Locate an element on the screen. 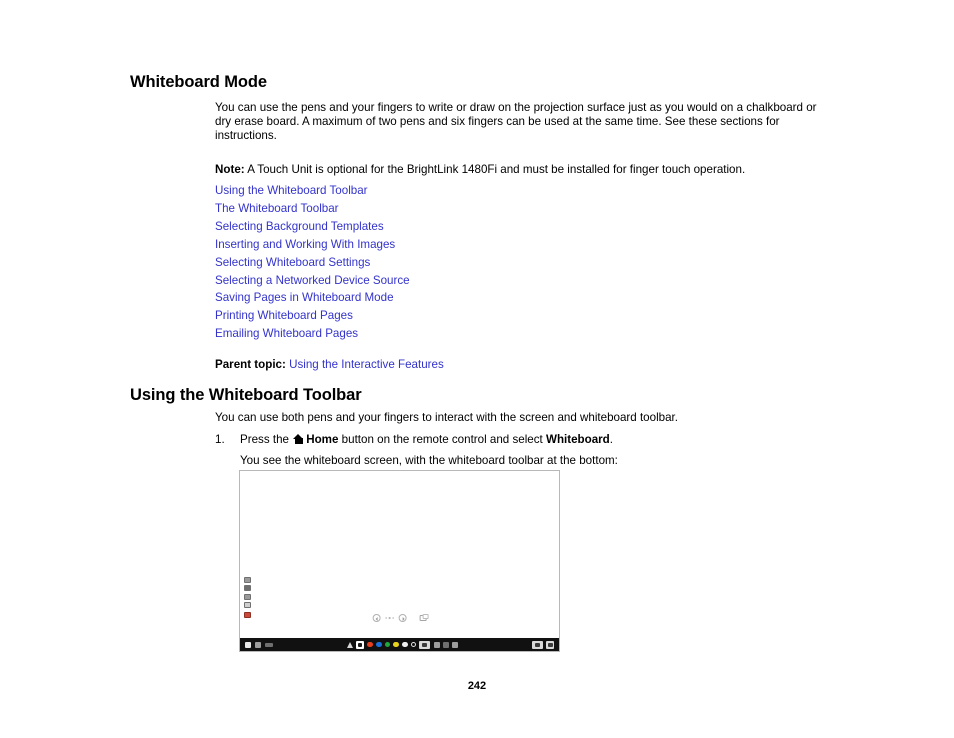  link-printing-whiteboard-pages: Printing Whiteboard Pages is located at coordinates (415, 316).